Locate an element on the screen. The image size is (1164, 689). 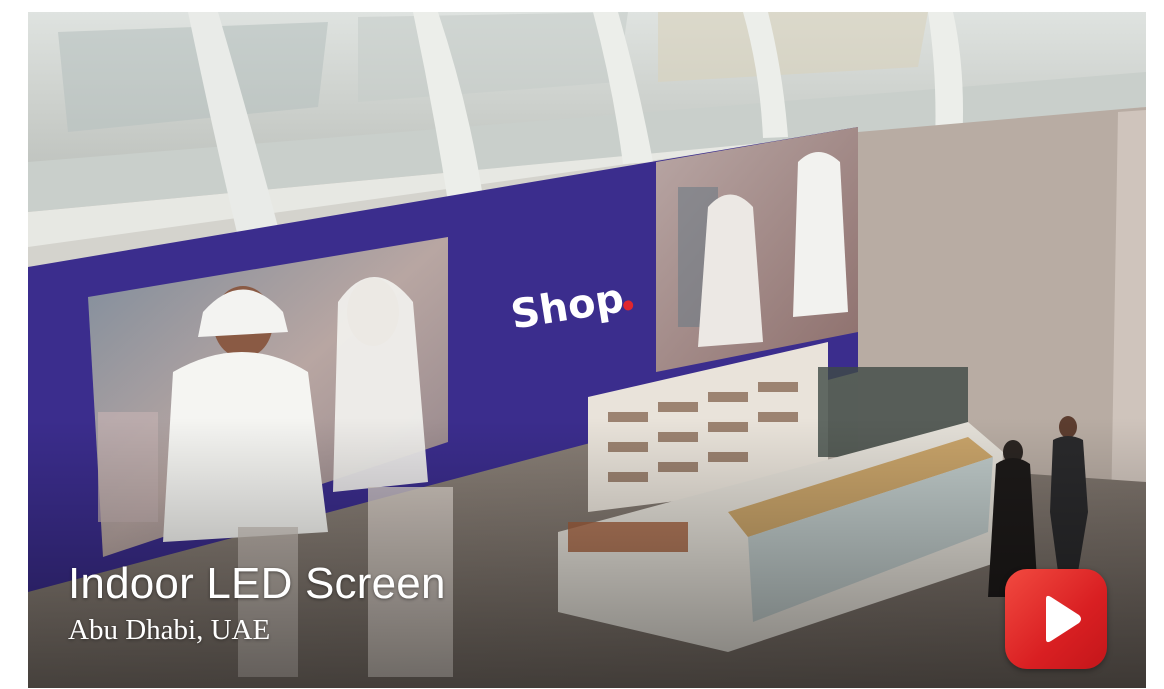
caption: Indoor LED Screen Abu Dhabi, UAE is located at coordinates (257, 604).